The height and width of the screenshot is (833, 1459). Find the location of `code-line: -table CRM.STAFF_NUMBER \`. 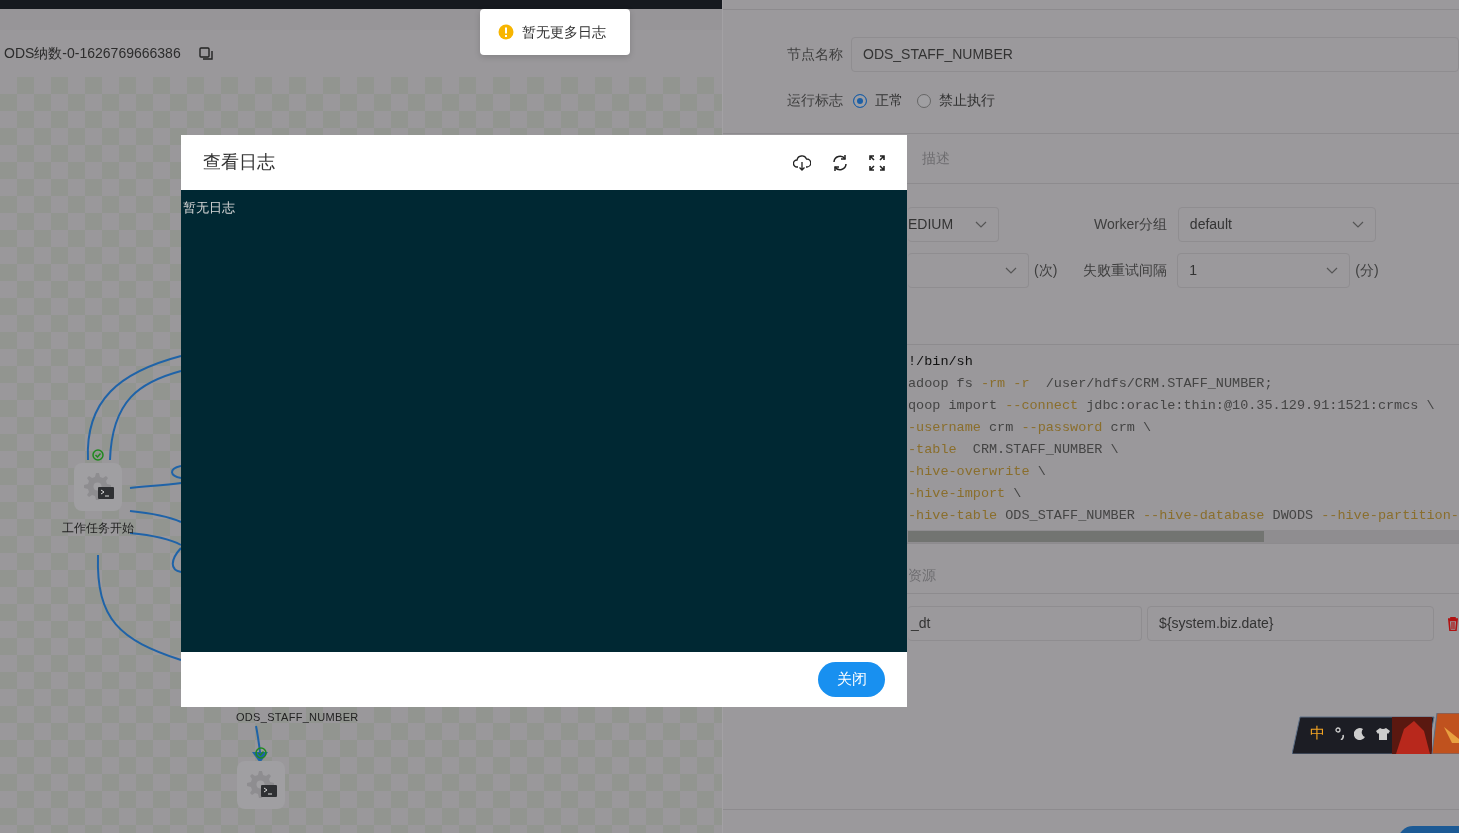

code-line: -table CRM.STAFF_NUMBER \ is located at coordinates (1013, 450).